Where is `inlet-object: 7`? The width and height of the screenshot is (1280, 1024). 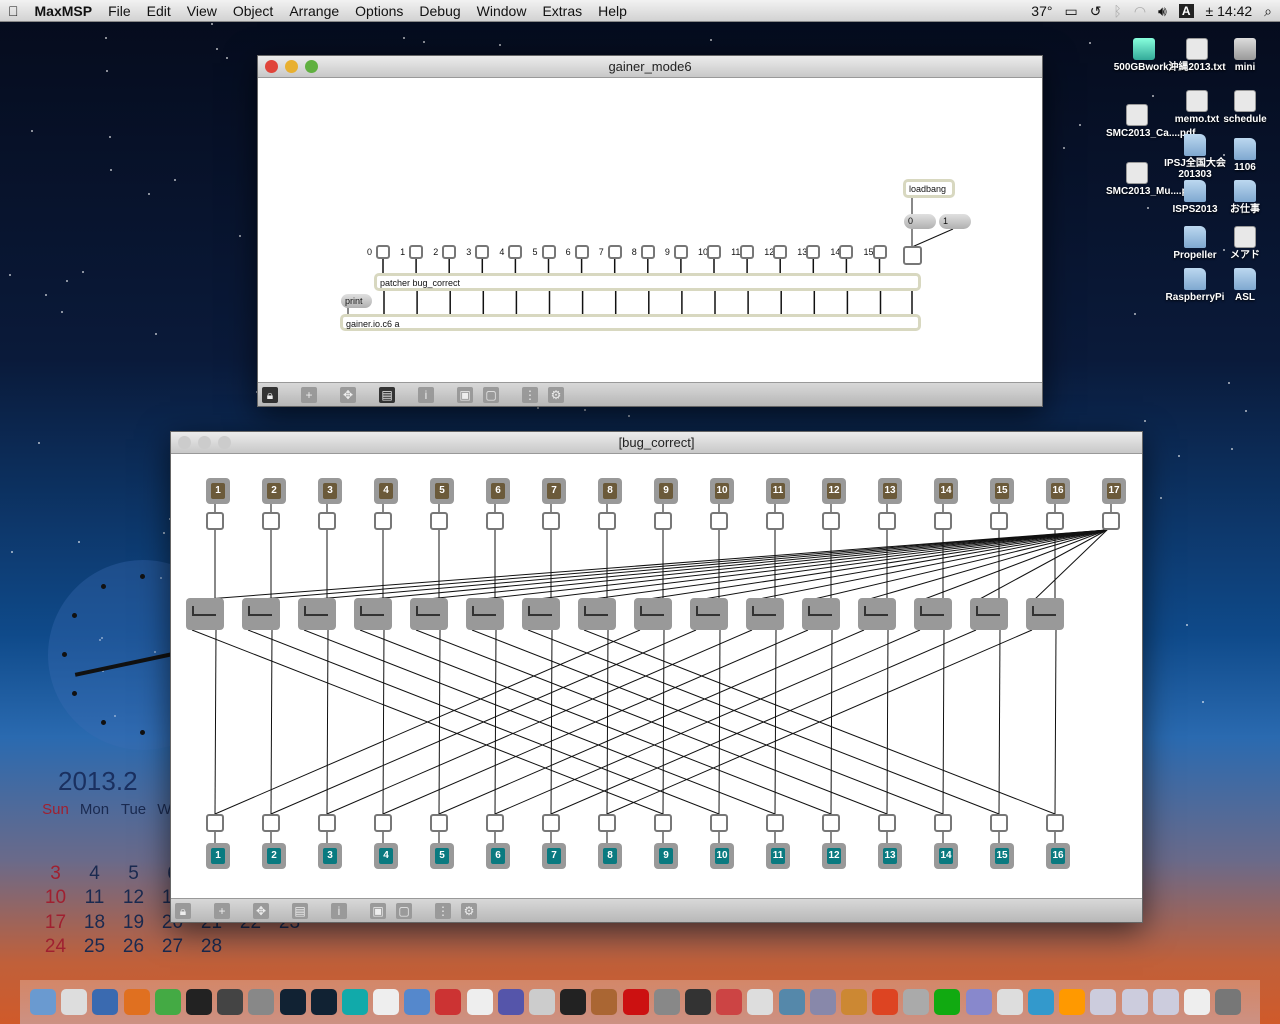
inlet-object: 7 is located at coordinates (554, 491).